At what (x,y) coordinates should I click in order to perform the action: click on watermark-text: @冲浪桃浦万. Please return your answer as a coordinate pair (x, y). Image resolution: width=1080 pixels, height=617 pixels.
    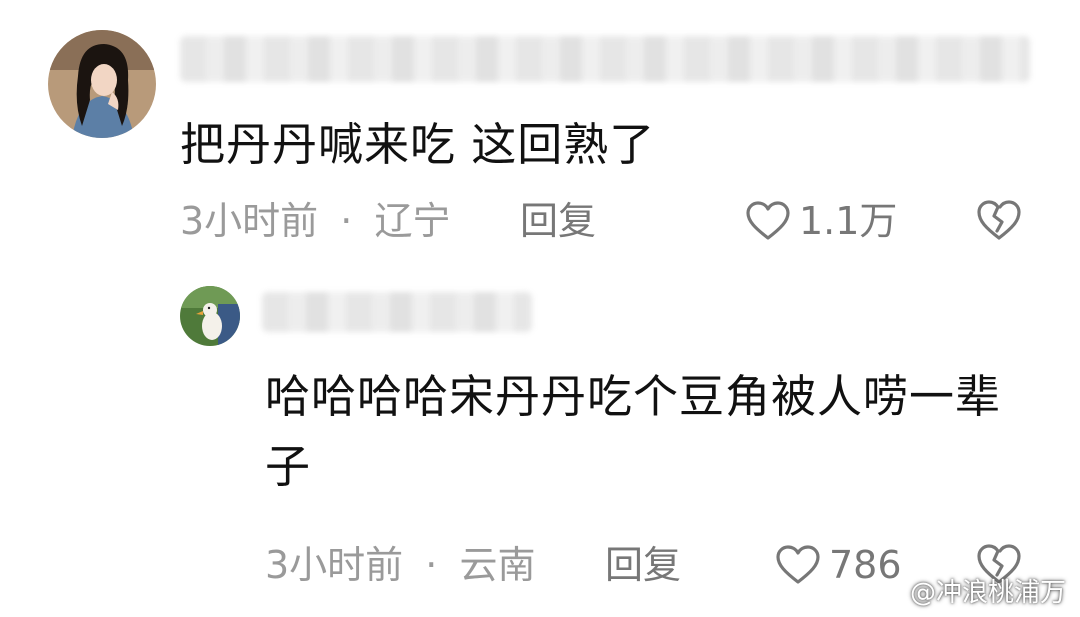
    Looking at the image, I should click on (987, 593).